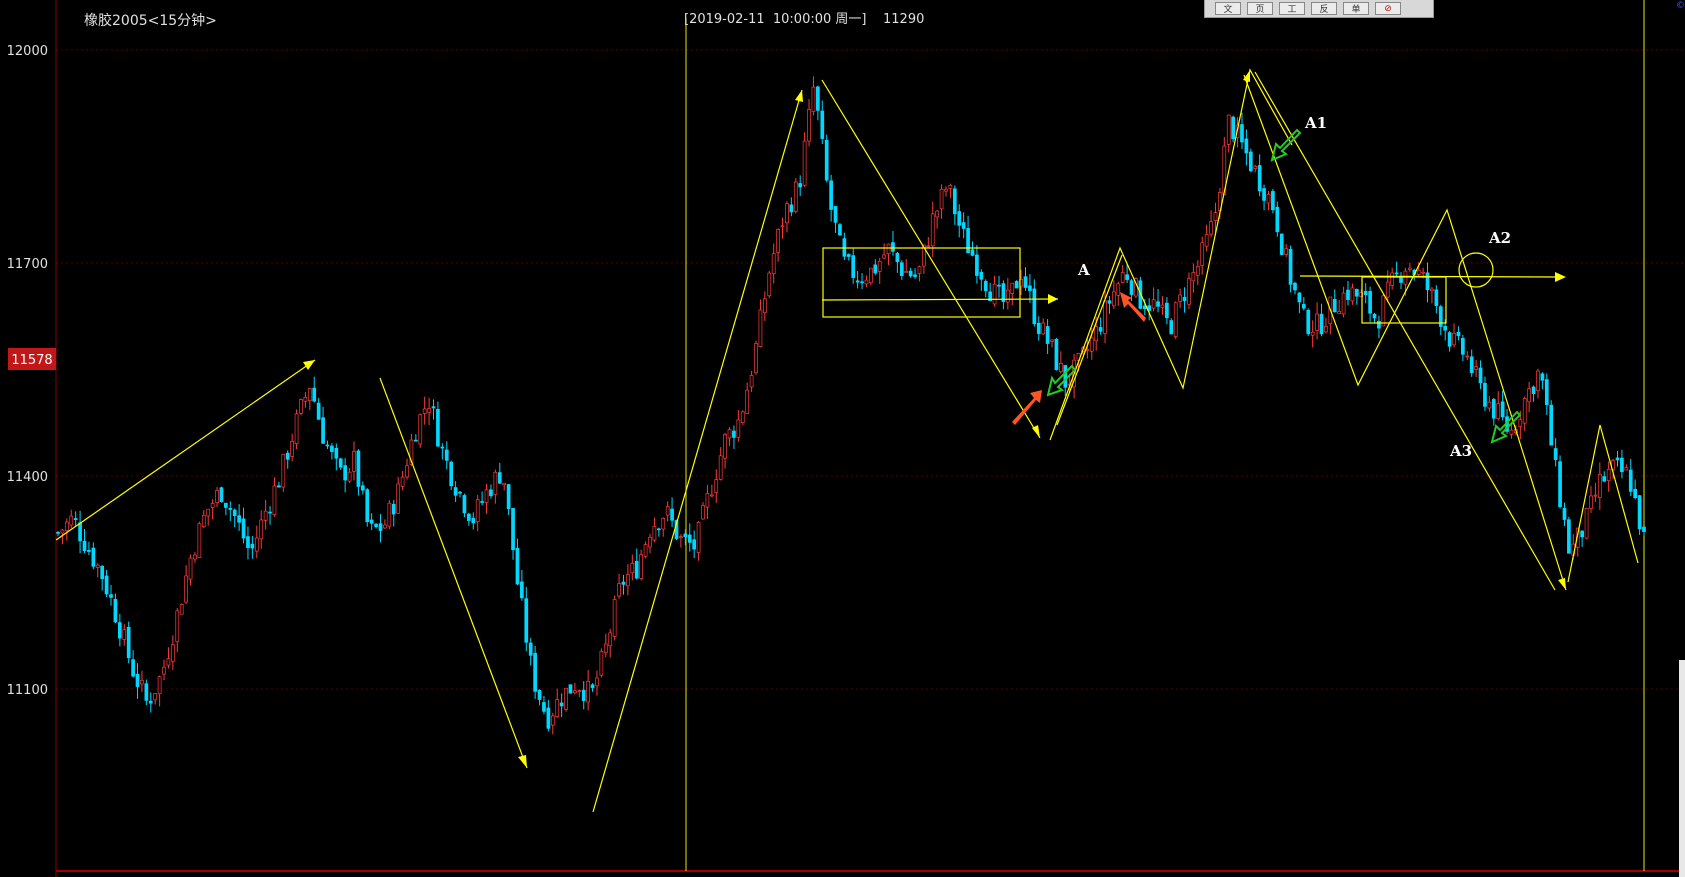 The image size is (1685, 877). I want to click on drawing-toolbar: 文 页 工 反 单 ⊘, so click(1319, 9).